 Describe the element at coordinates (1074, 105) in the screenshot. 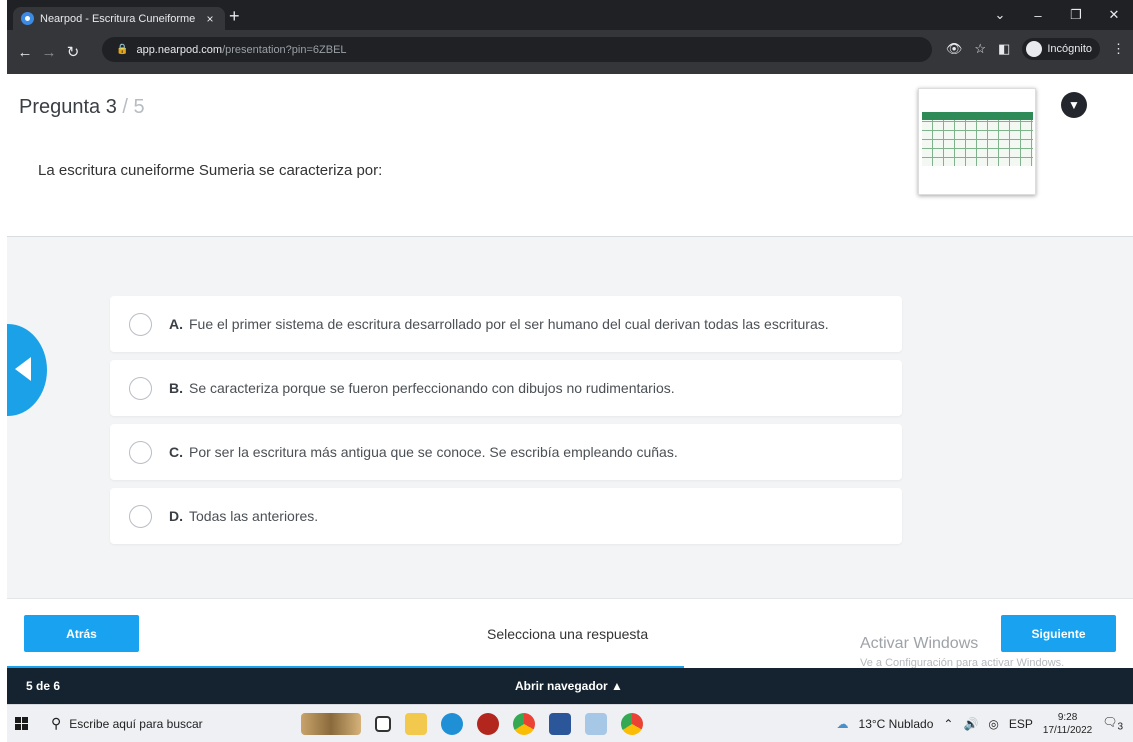

I see `collapse-chevron-icon: ▼` at that location.